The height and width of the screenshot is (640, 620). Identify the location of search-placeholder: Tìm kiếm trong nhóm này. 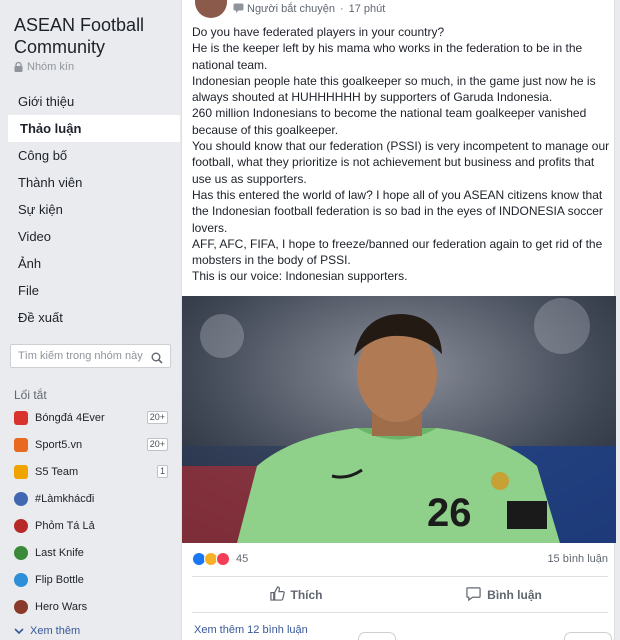
(80, 356).